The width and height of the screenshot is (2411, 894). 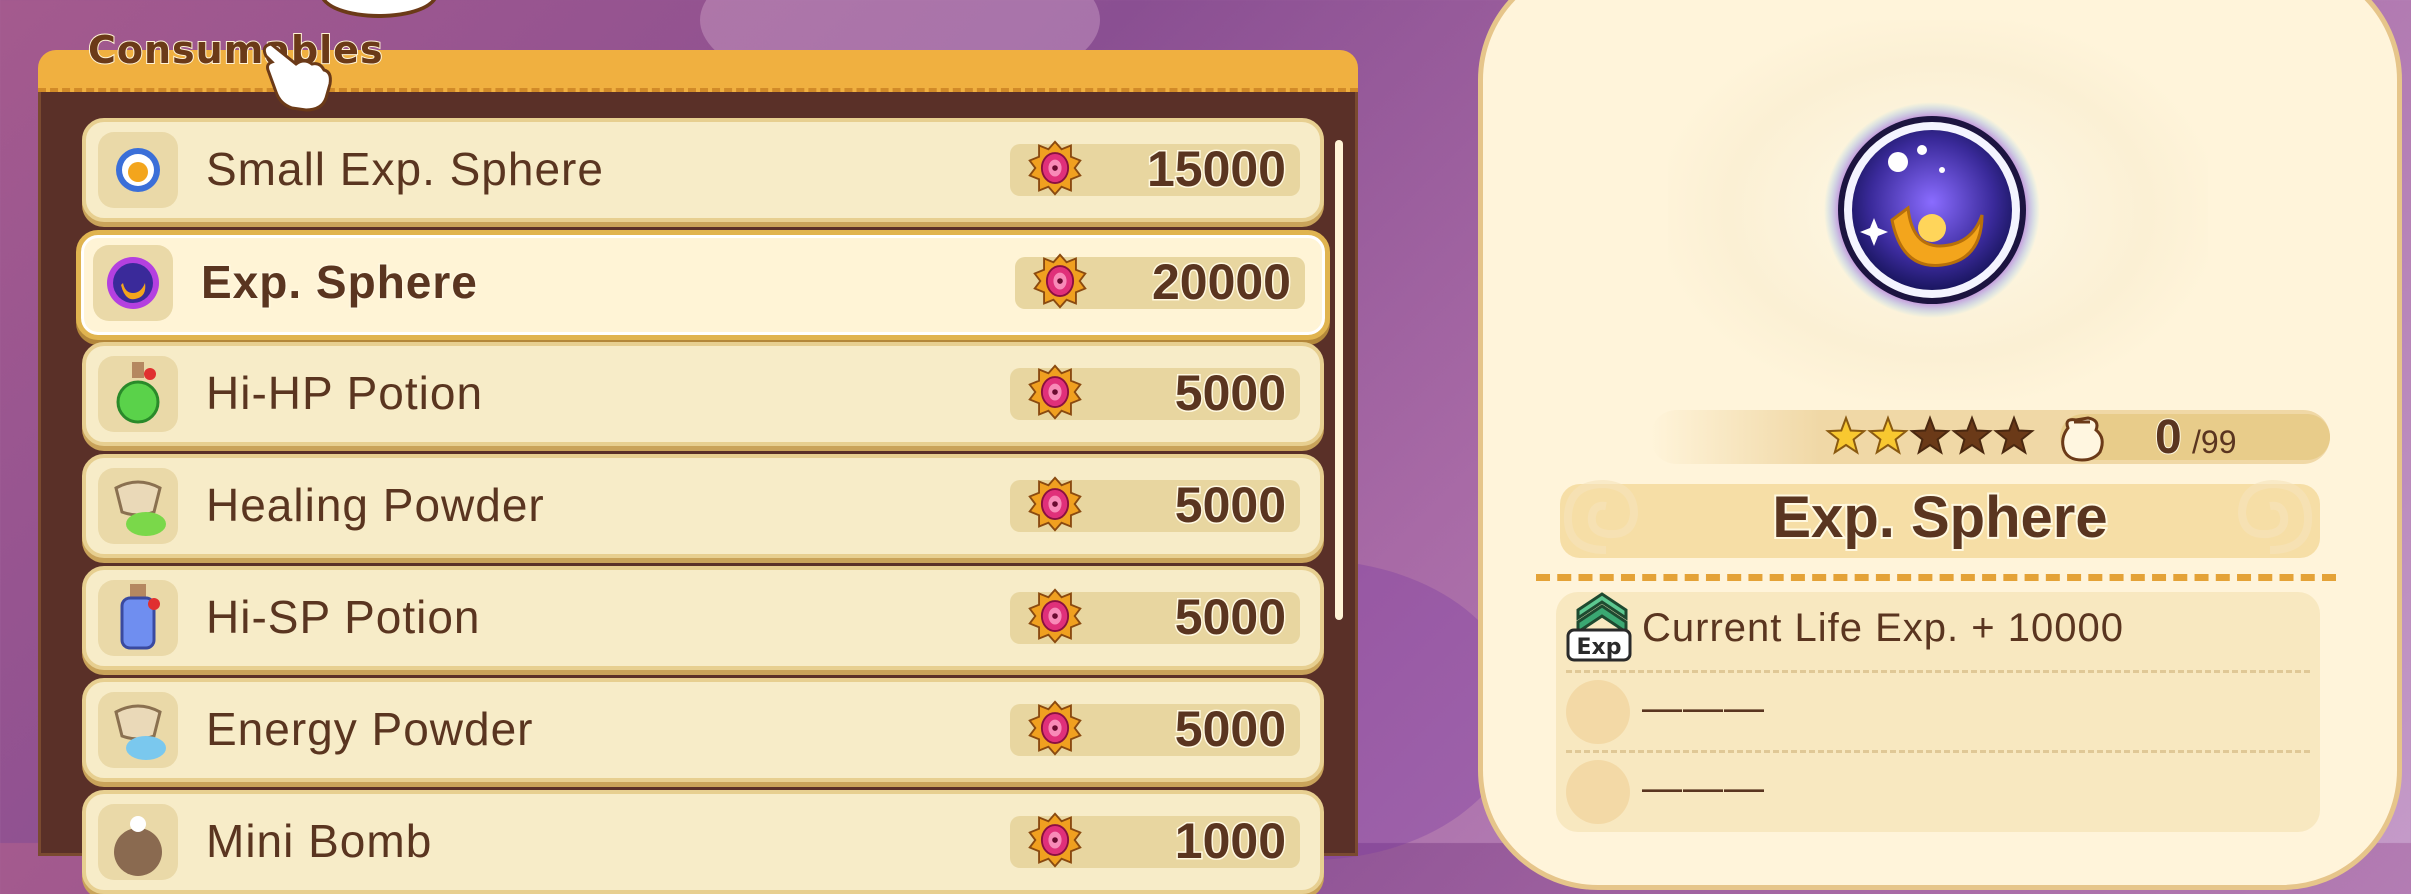 I want to click on exp-sphere-icon, so click(x=133, y=283).